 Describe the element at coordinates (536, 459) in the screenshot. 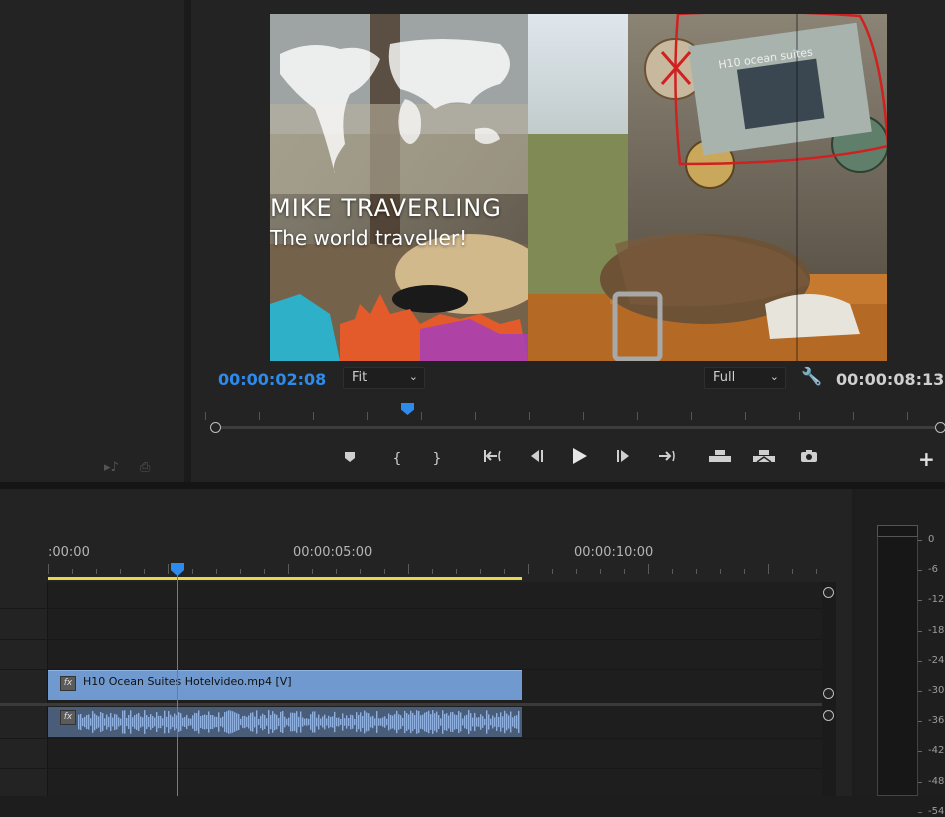

I see `step-back-button` at that location.